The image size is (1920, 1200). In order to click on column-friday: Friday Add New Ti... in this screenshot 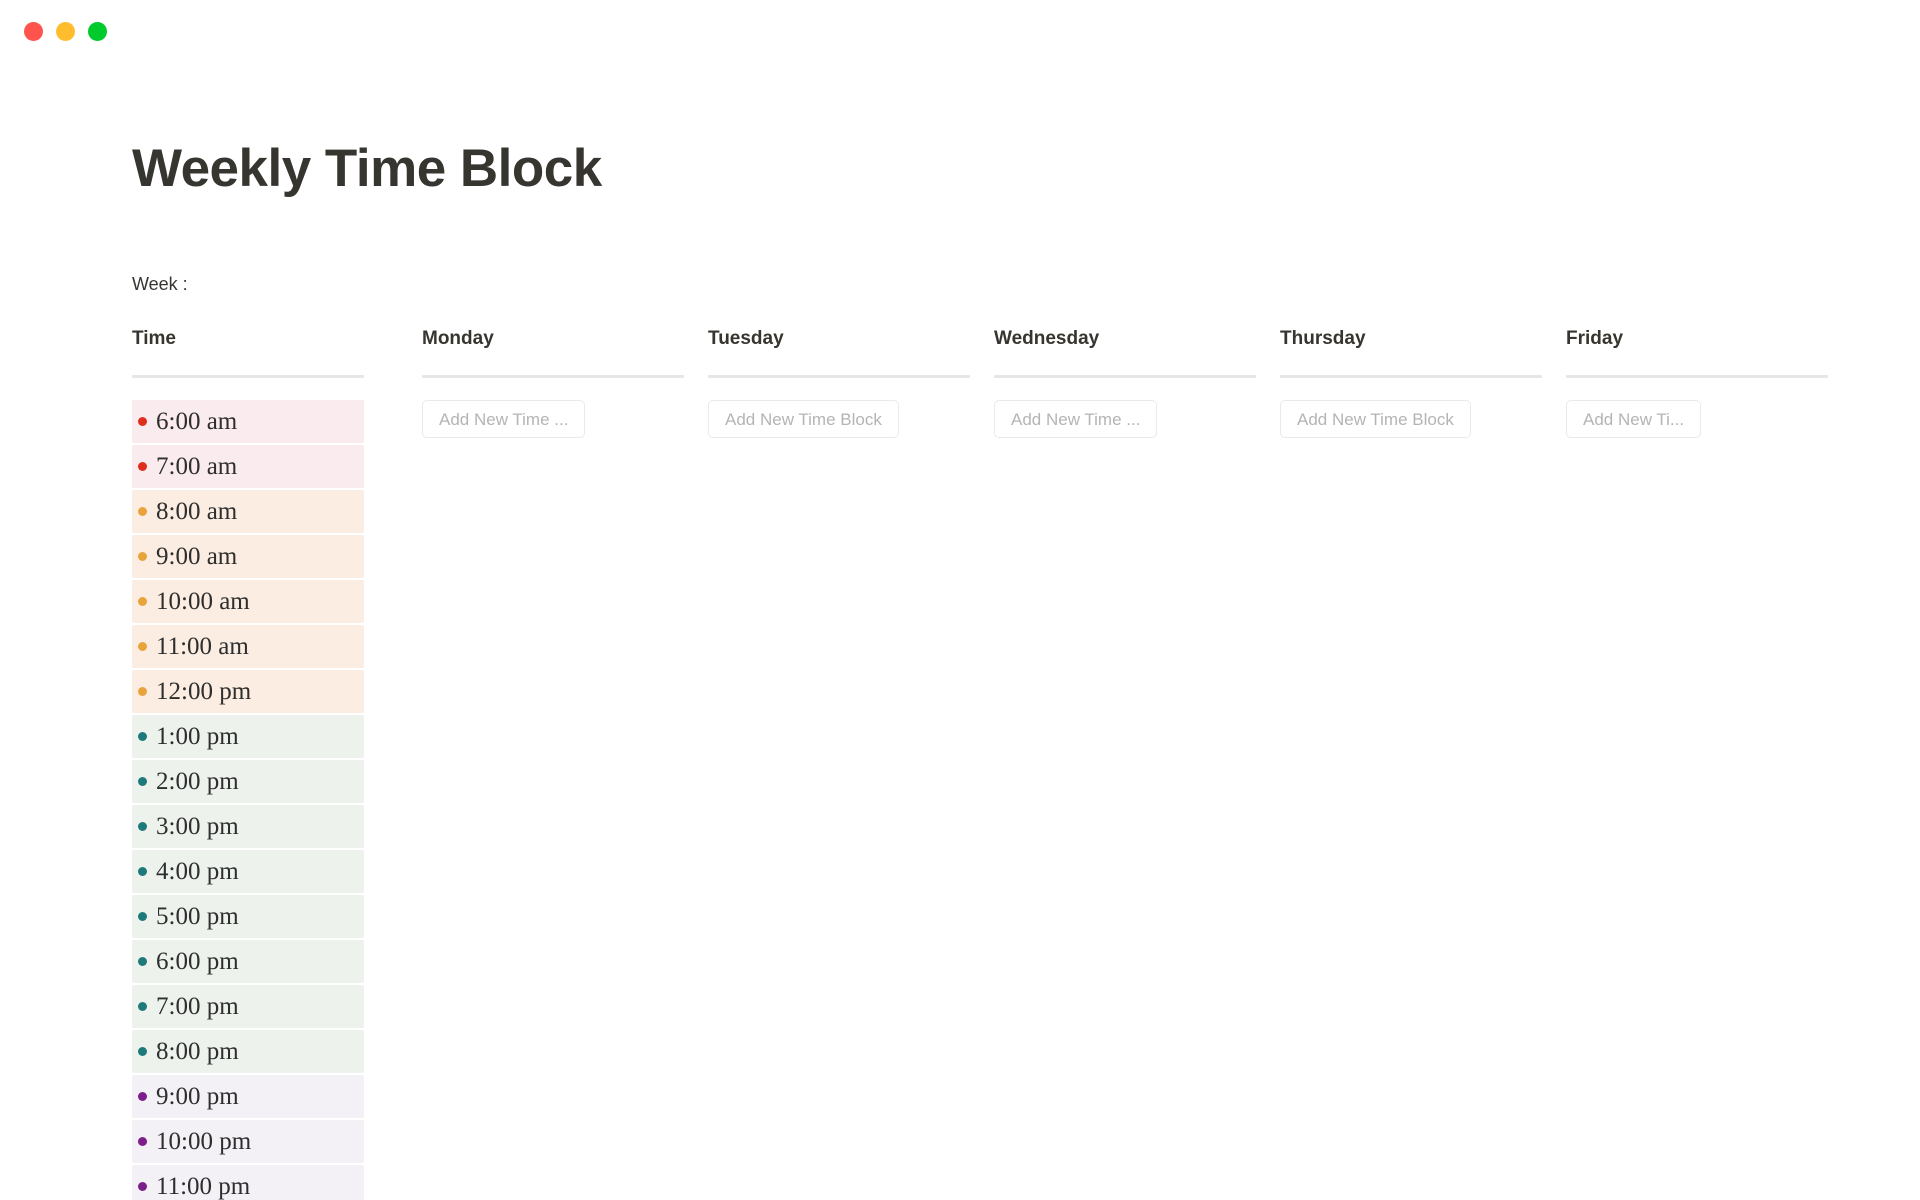, I will do `click(1697, 383)`.